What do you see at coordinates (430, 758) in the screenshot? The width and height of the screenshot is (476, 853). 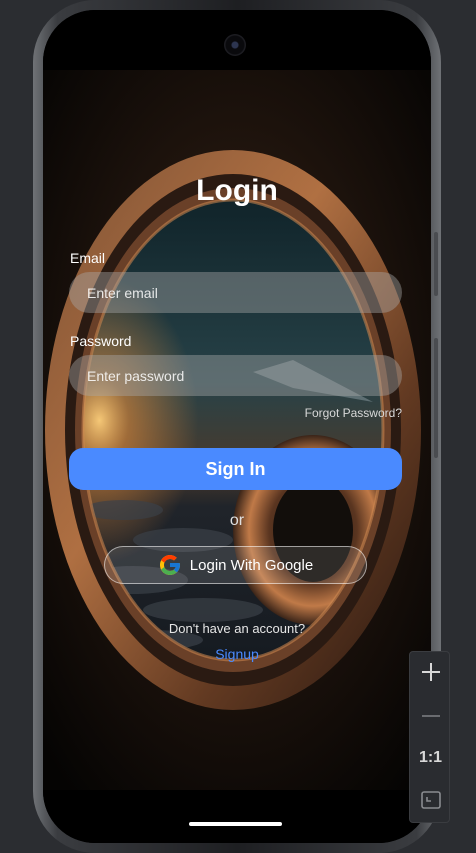 I see `actual-size-button: 1:1` at bounding box center [430, 758].